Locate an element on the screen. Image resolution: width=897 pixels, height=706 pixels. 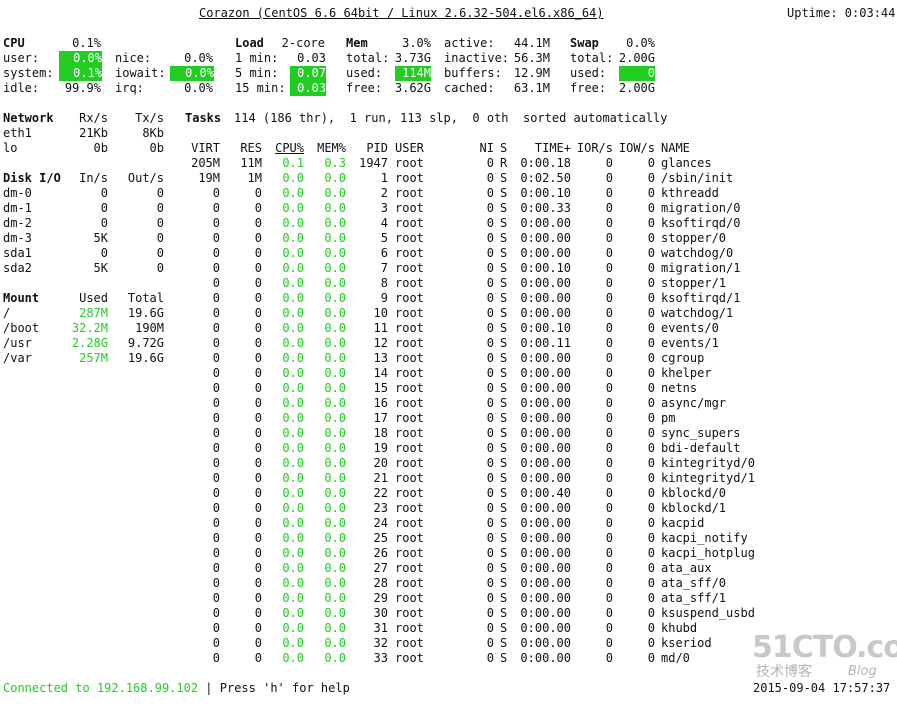
load-5min-value: 0.07 is located at coordinates (308, 73).